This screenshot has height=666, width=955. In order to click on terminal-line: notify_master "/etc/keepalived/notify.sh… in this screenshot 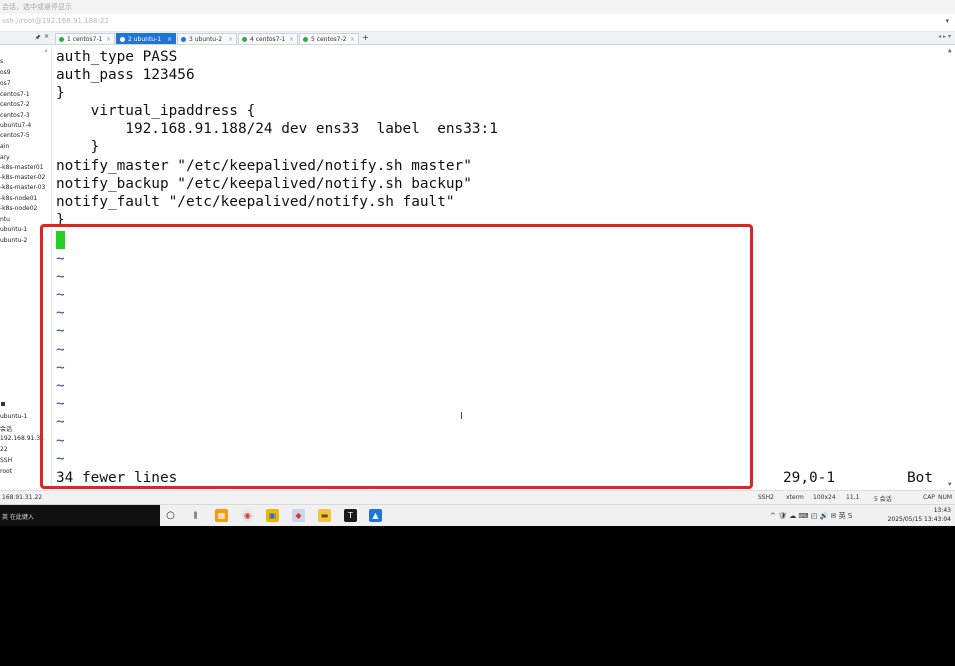, I will do `click(264, 166)`.